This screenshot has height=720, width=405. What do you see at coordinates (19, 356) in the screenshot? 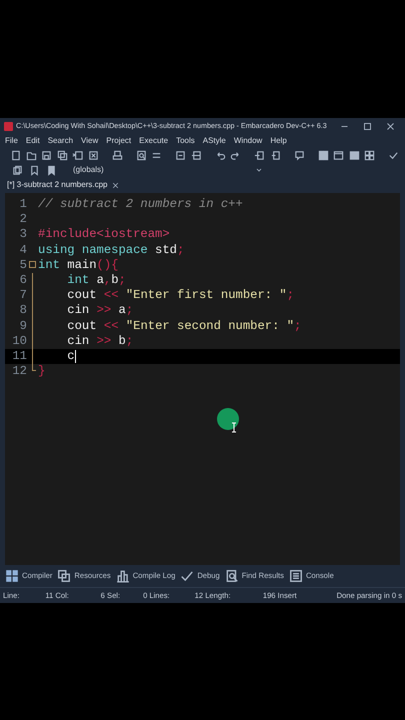
I see `line-number: 11` at bounding box center [19, 356].